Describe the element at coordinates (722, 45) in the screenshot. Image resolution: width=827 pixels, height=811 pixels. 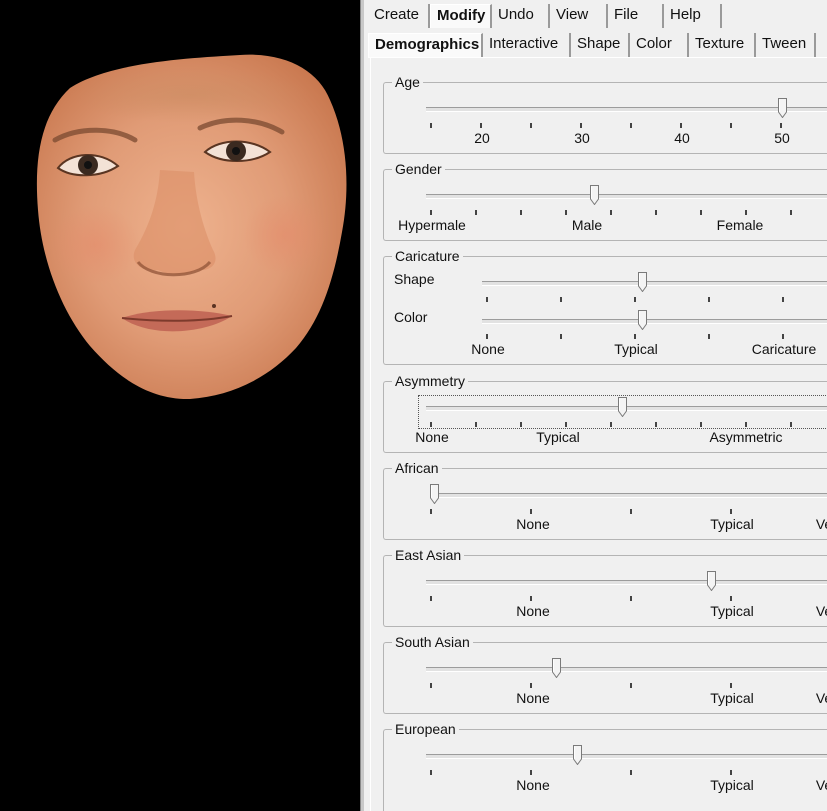
I see `tab-texture: Texture` at that location.